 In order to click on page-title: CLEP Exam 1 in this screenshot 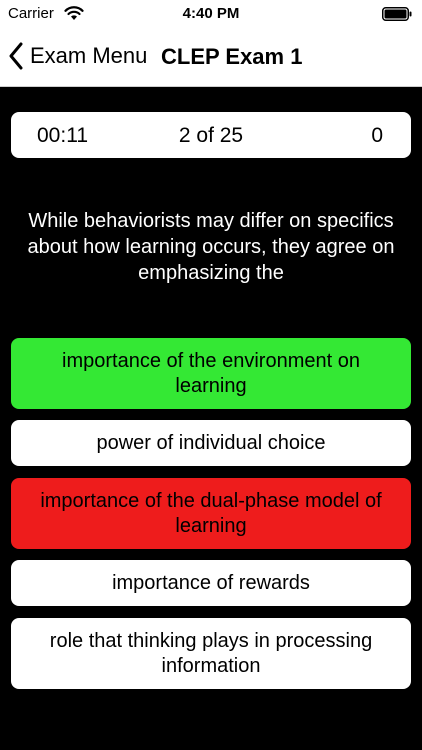, I will do `click(232, 56)`.